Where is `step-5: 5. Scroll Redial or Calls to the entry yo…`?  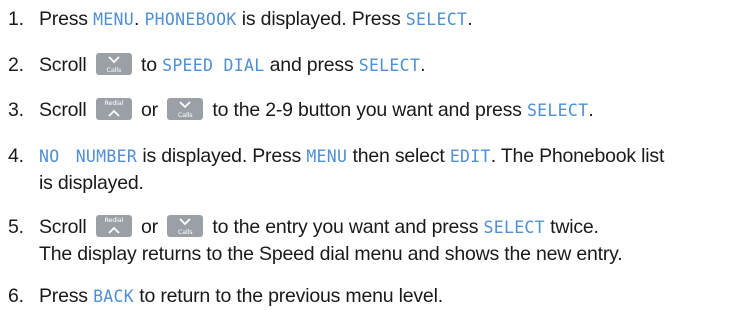 step-5: 5. Scroll Redial or Calls to the entry yo… is located at coordinates (303, 227).